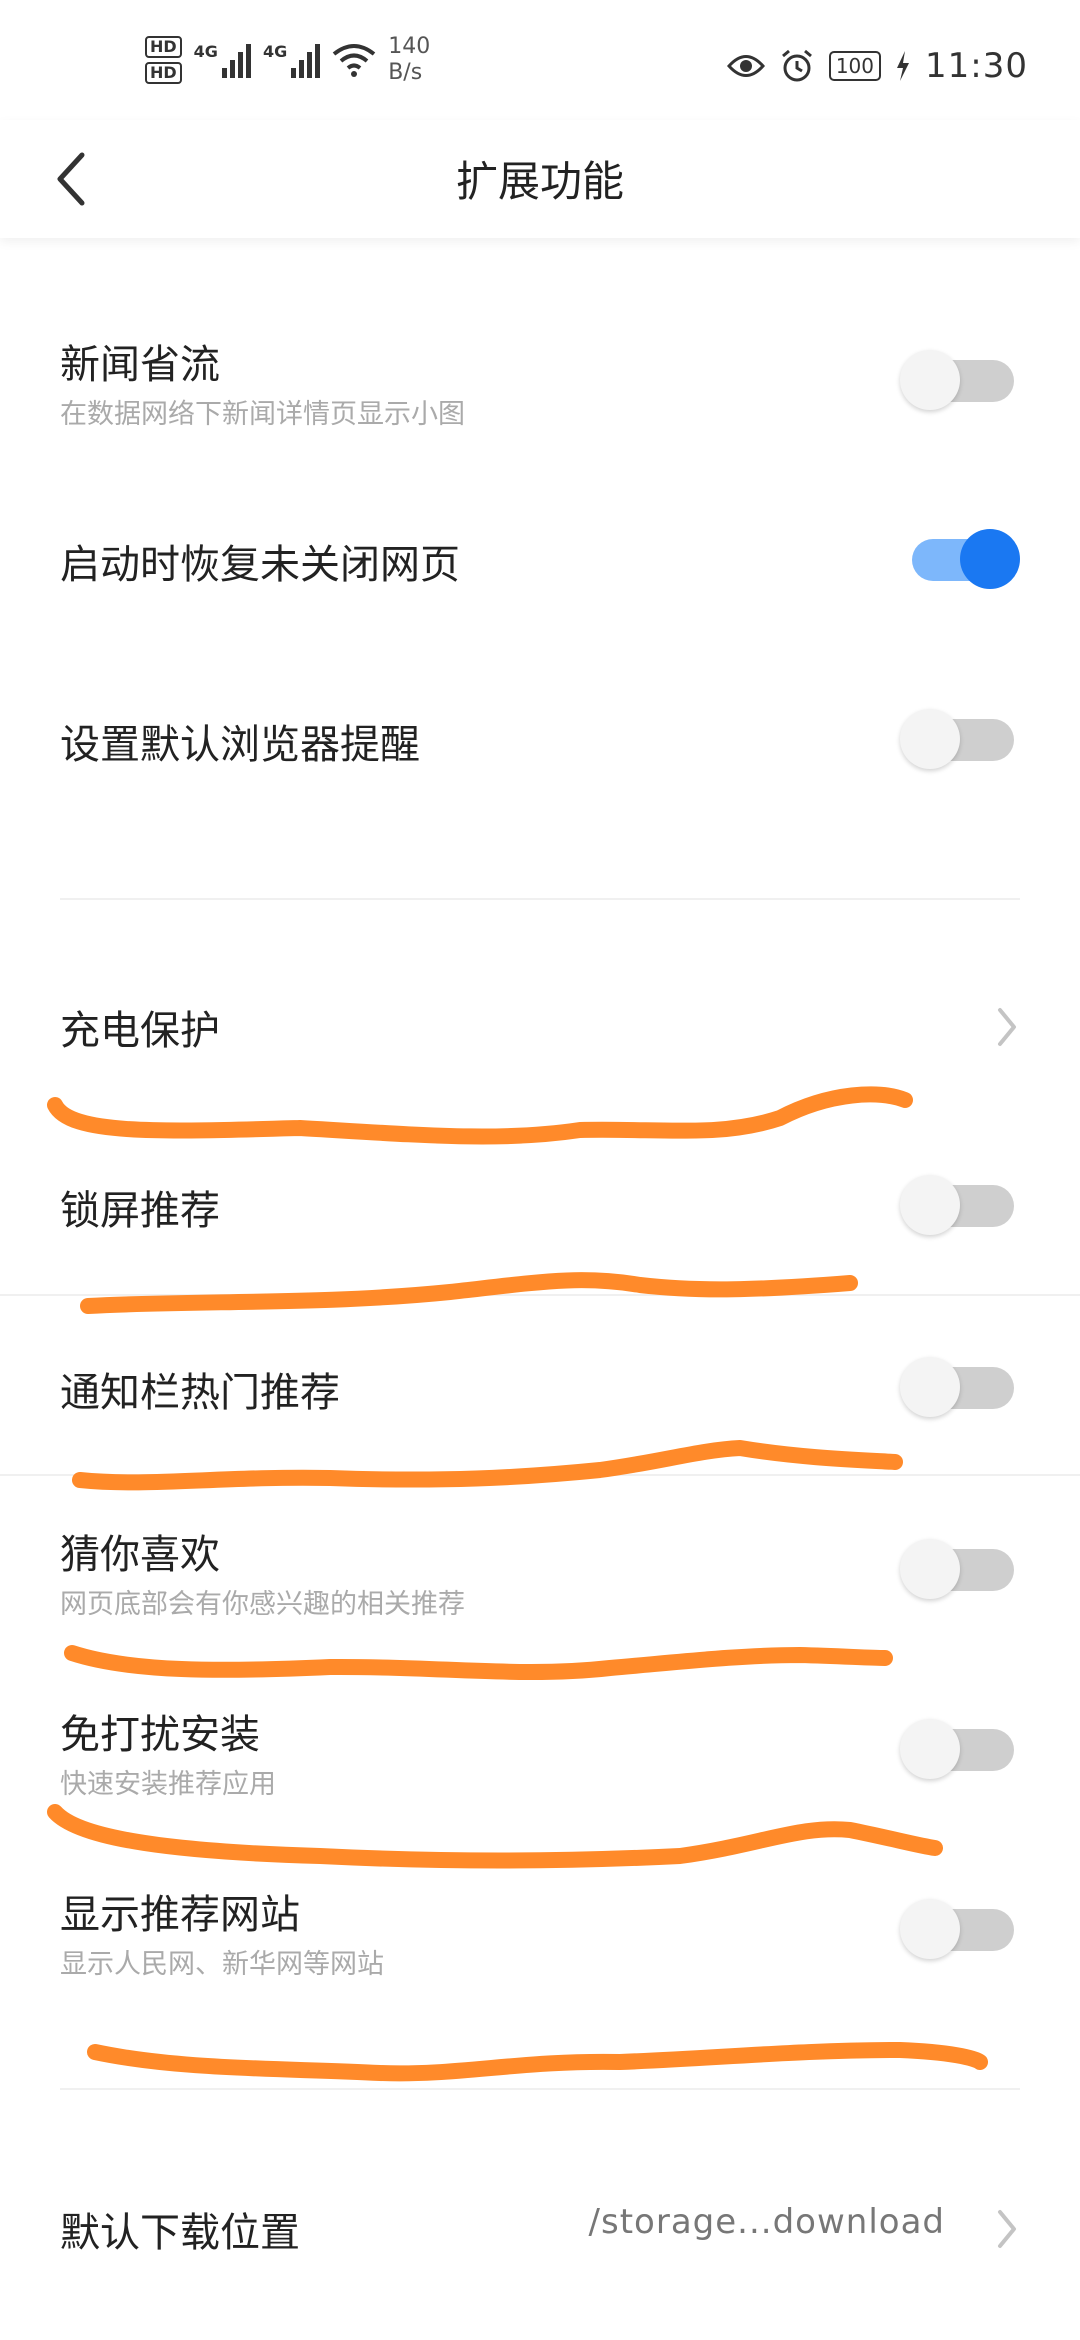 This screenshot has width=1080, height=2340. Describe the element at coordinates (540, 740) in the screenshot. I see `setting-default-browser-reminder: 设置默认浏览器提醒` at that location.